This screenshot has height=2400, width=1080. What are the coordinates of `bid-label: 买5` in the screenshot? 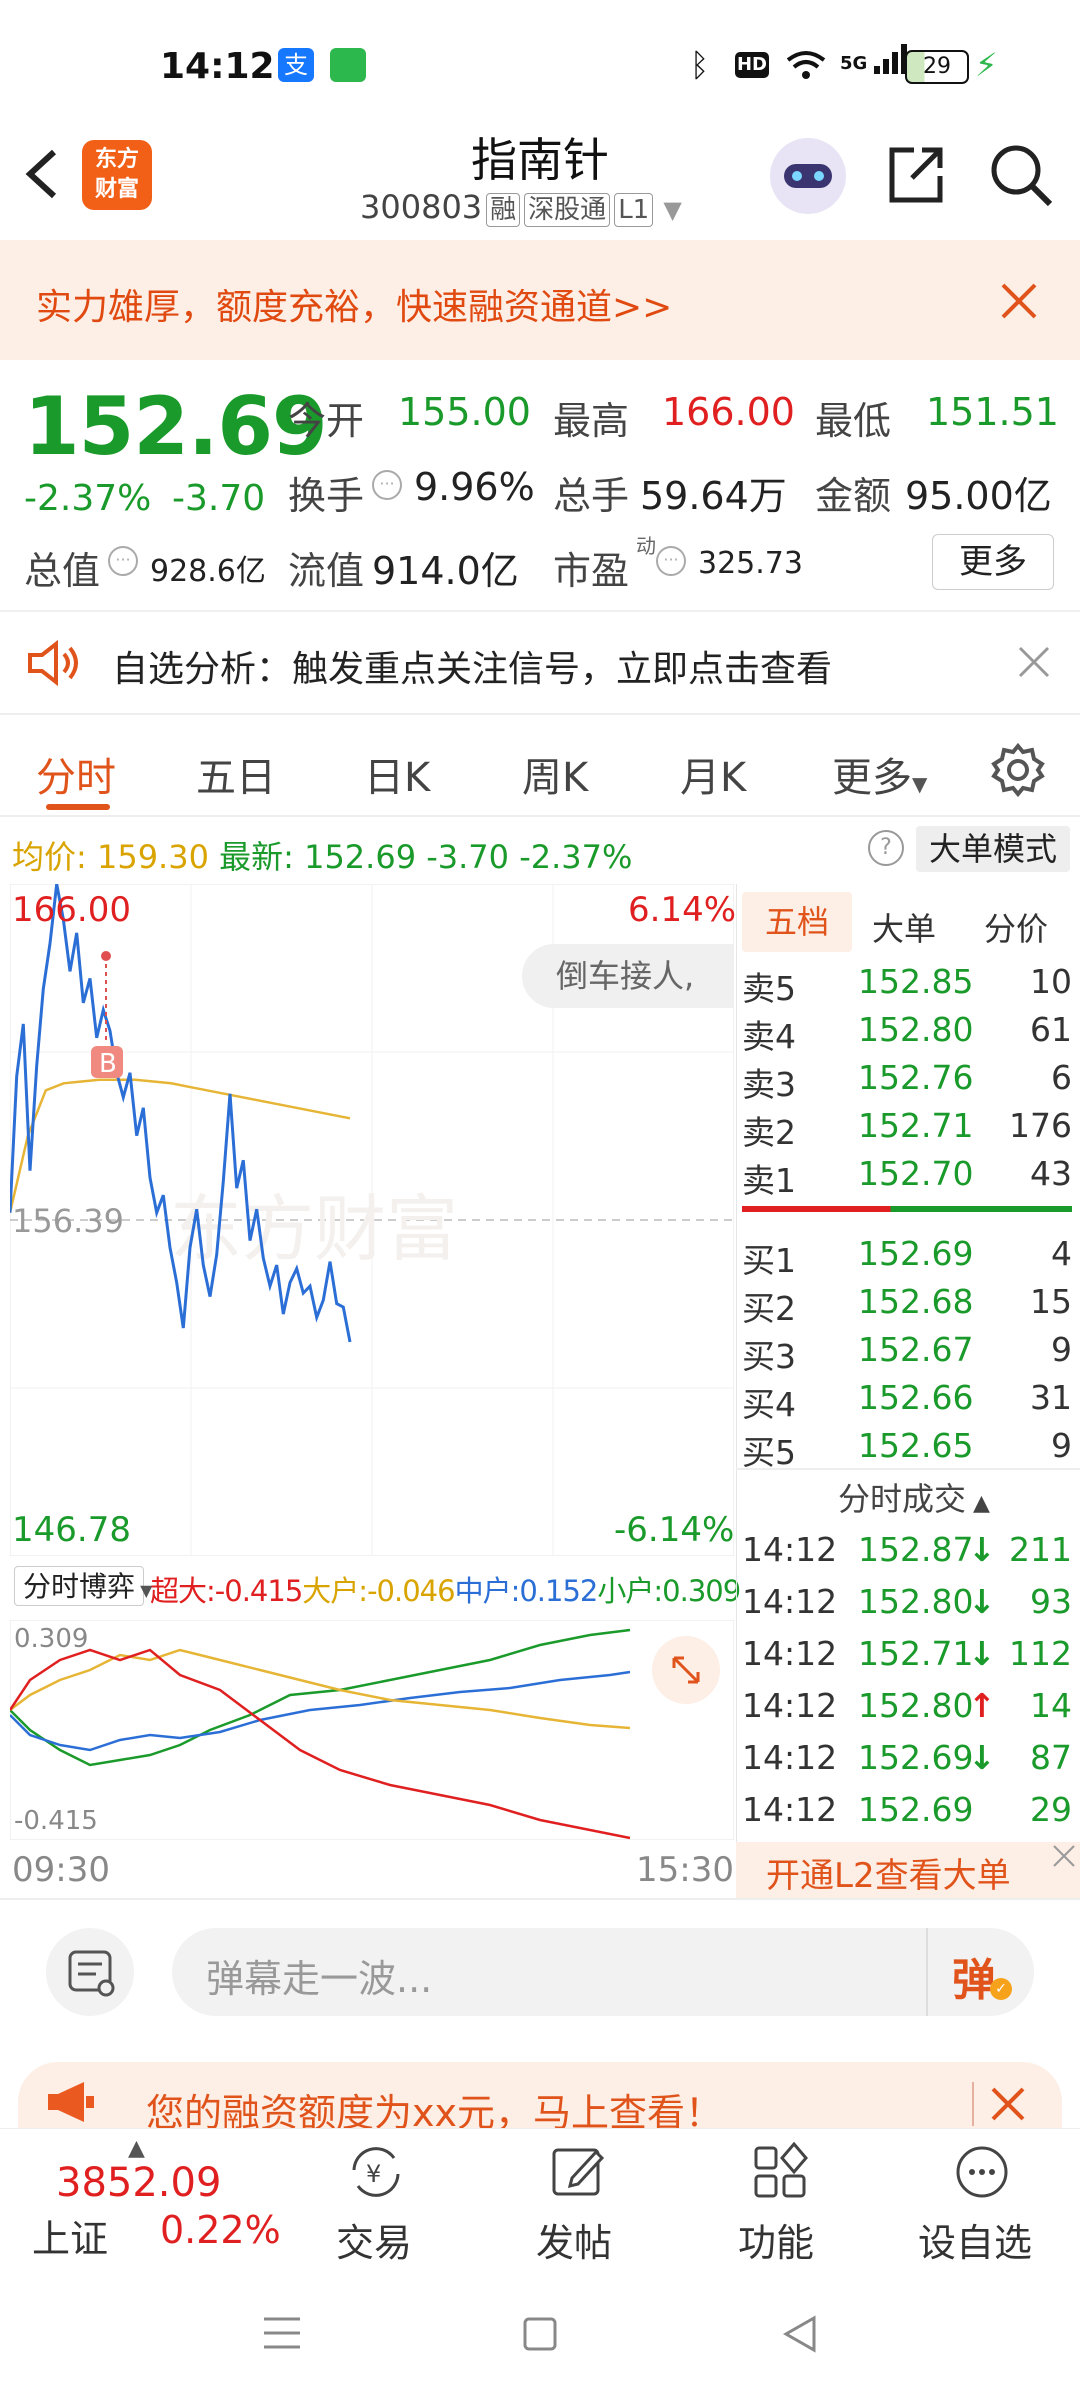 It's located at (769, 1452).